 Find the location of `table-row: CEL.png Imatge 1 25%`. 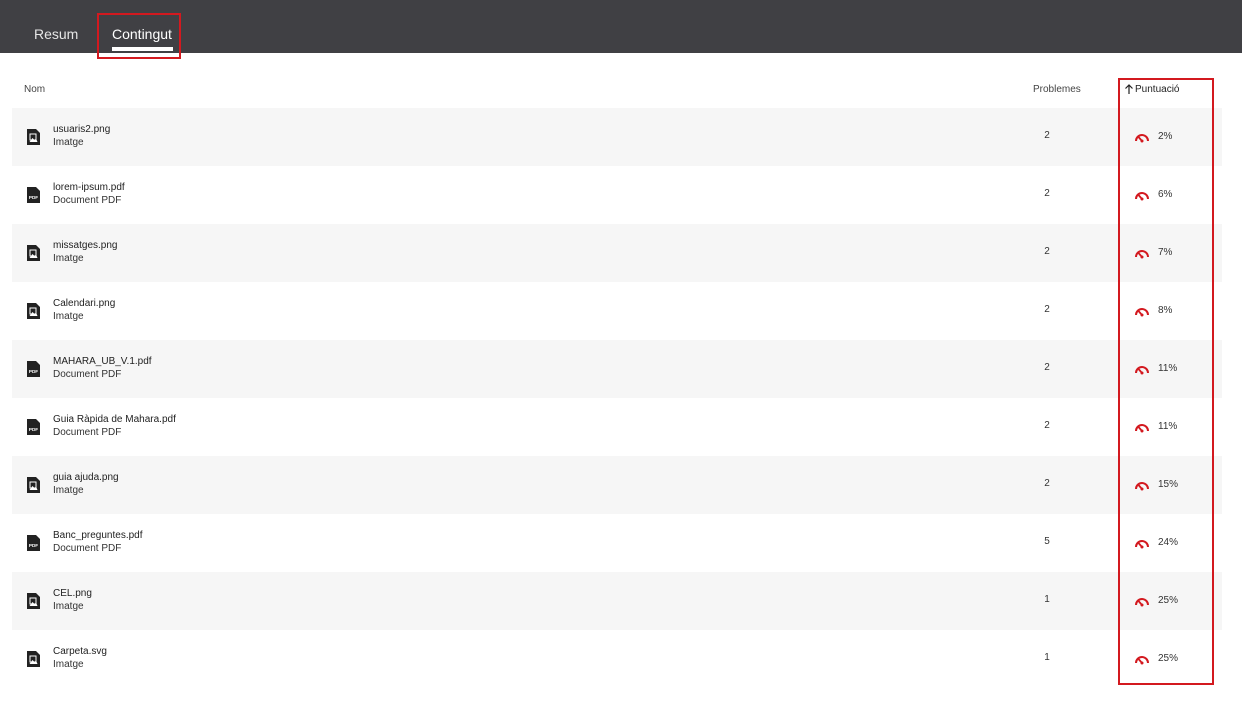

table-row: CEL.png Imatge 1 25% is located at coordinates (617, 601).